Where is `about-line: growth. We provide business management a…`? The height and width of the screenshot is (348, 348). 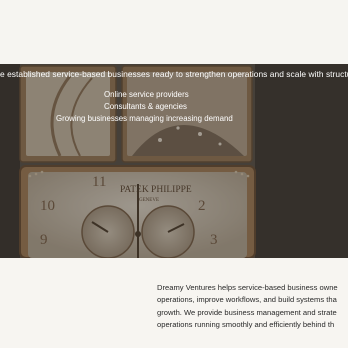 about-line: growth. We provide business management a… is located at coordinates (247, 312).